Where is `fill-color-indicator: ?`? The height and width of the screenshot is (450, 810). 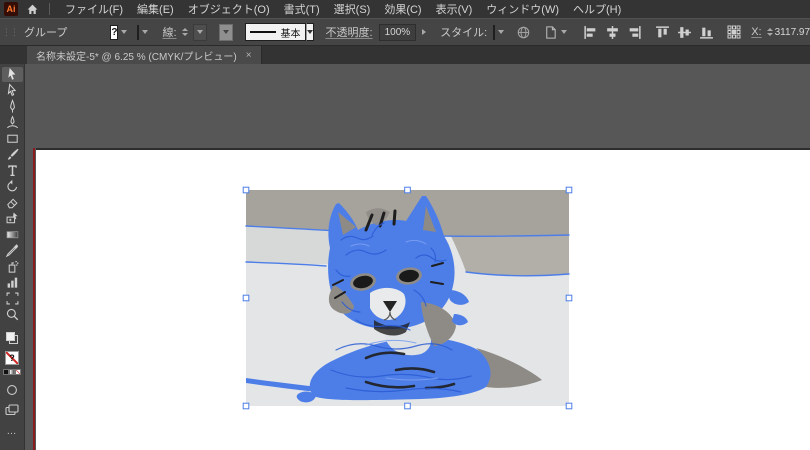 fill-color-indicator: ? is located at coordinates (12, 358).